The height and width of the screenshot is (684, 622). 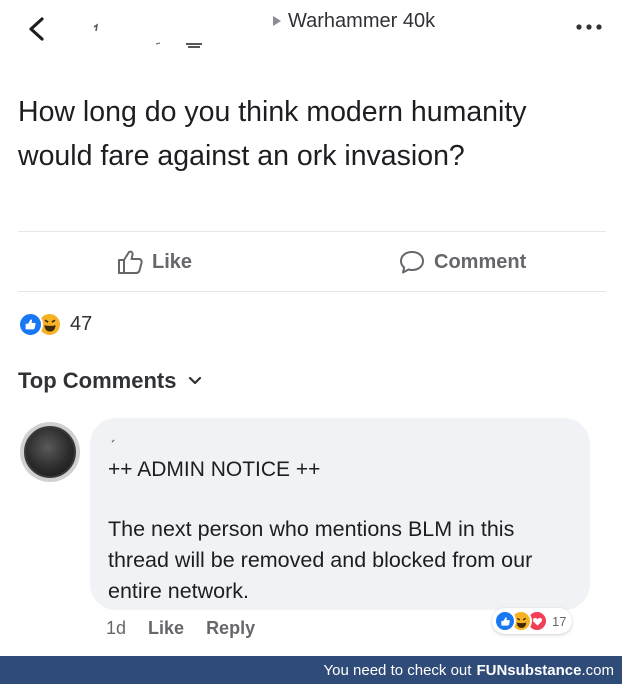 I want to click on comment-button: Comment, so click(x=462, y=262).